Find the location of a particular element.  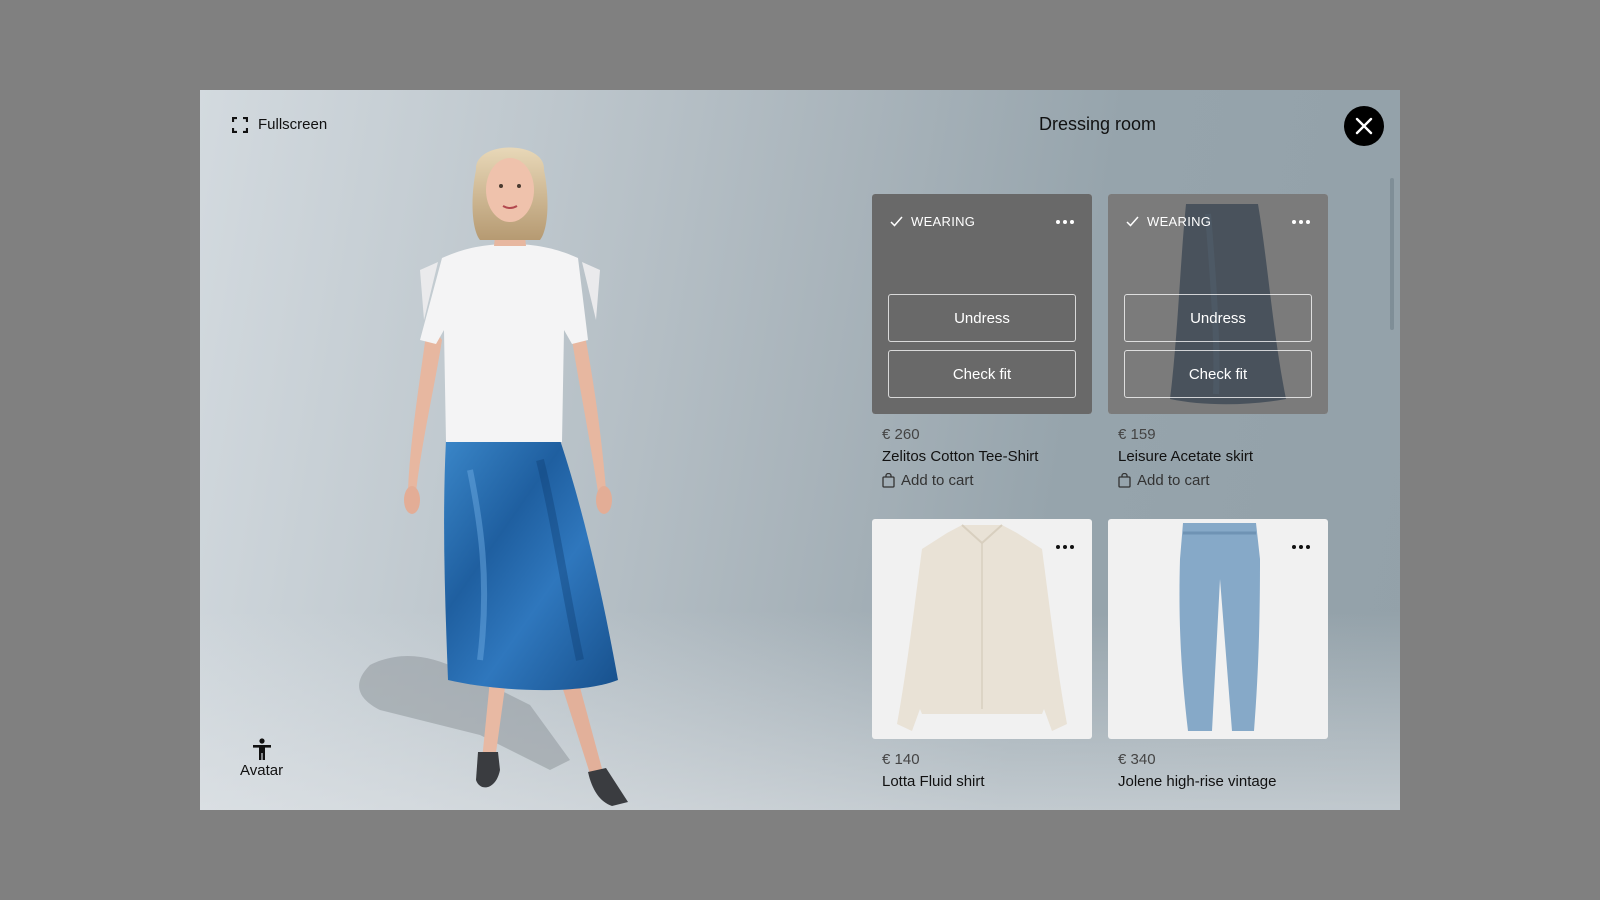

avatar-label: Avatar is located at coordinates (262, 770).